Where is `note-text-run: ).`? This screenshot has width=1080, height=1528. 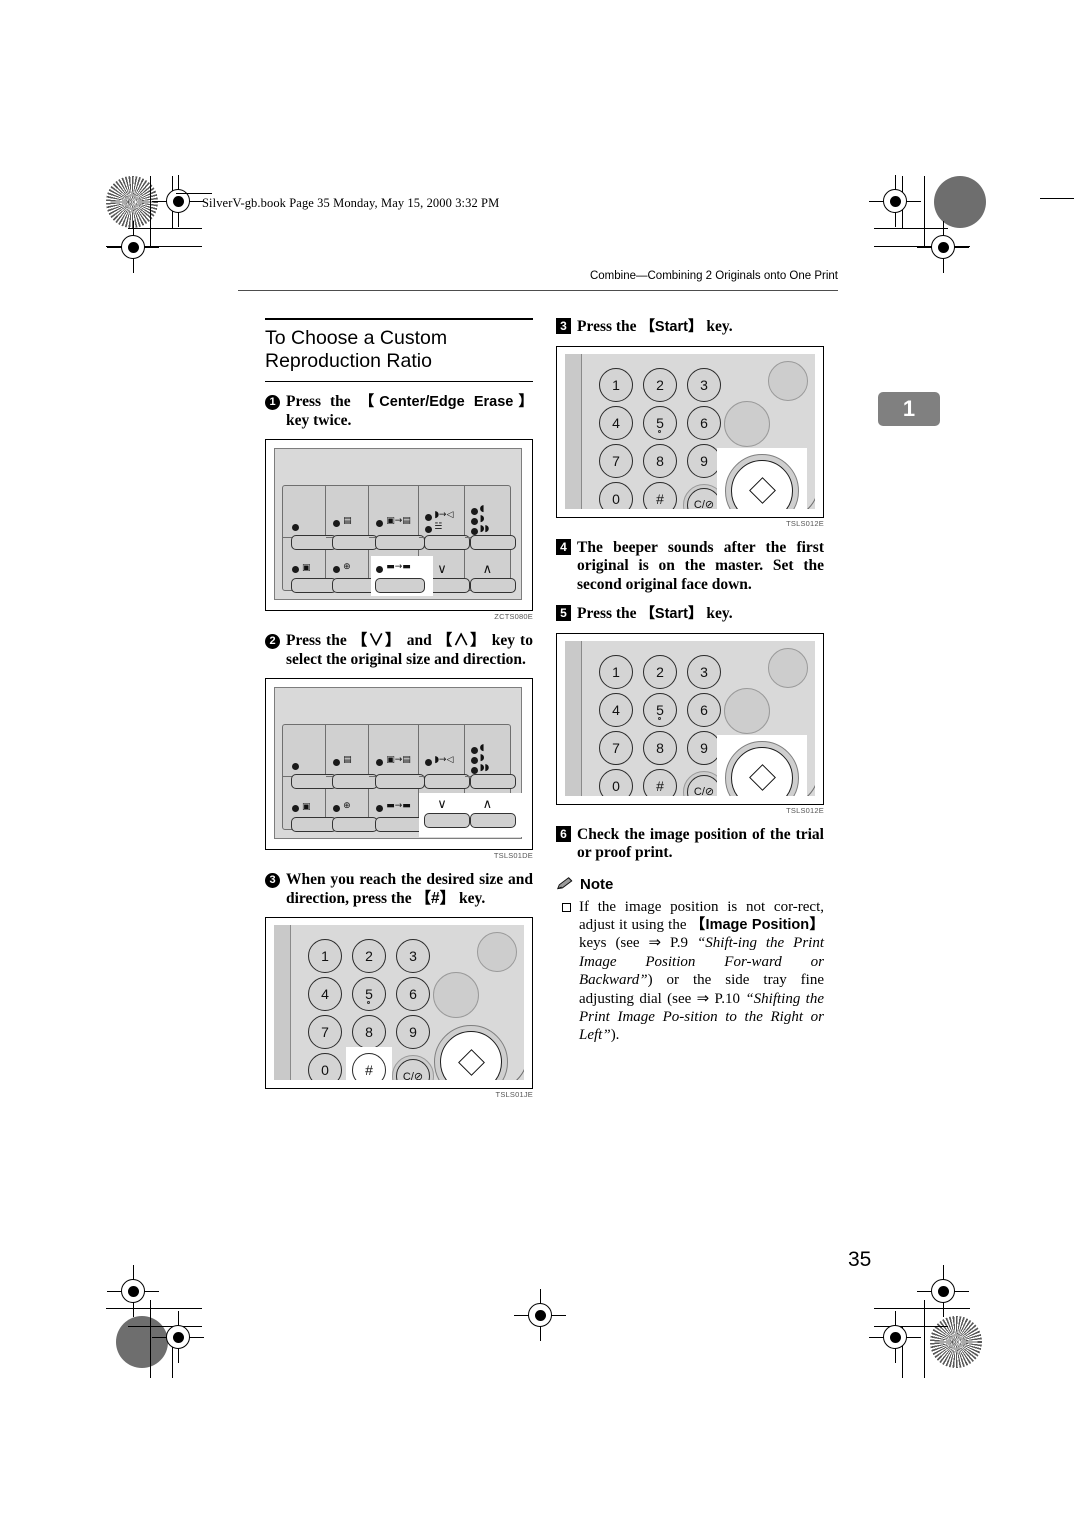 note-text-run: ). is located at coordinates (615, 1035).